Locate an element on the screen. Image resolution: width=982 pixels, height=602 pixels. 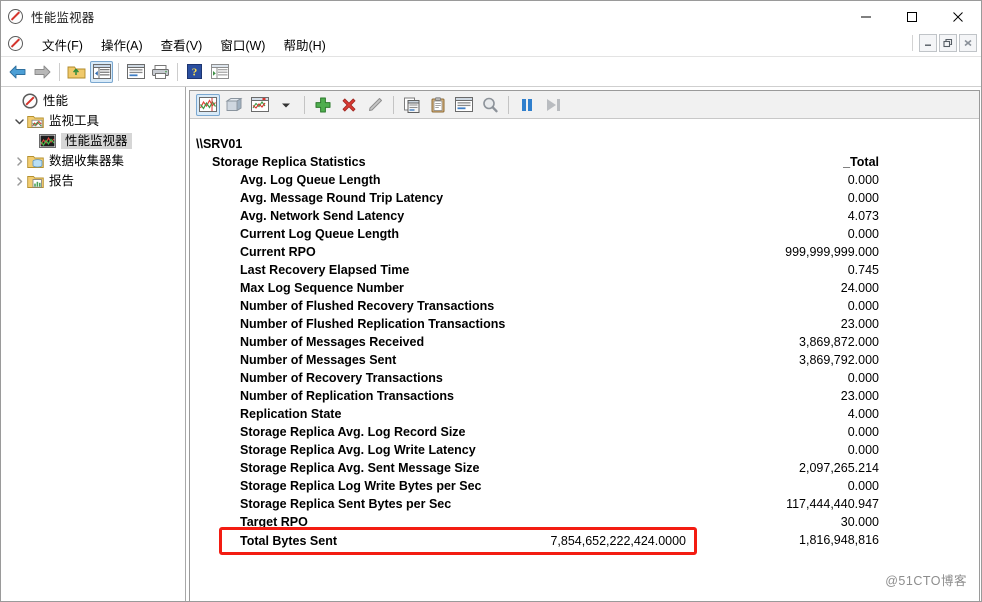
report-counter-value: 7,854,652,222,424.0000 is located at coordinates (618, 541).